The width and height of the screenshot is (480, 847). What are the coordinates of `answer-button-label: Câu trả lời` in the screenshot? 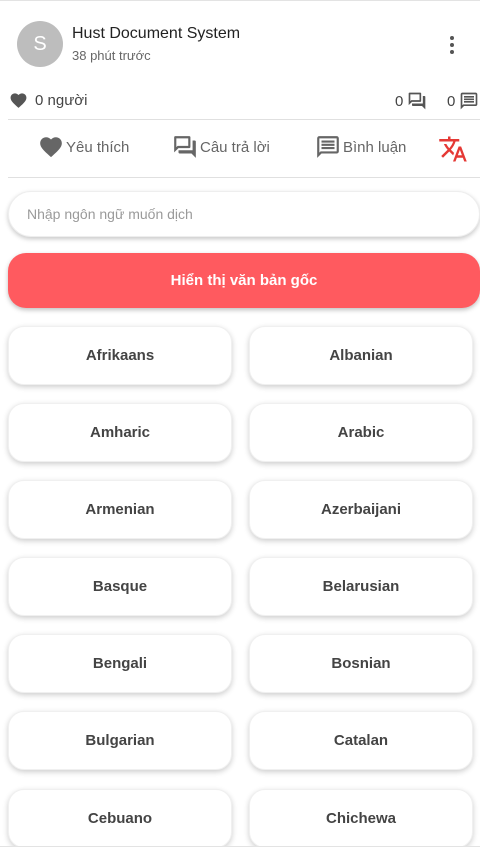 It's located at (235, 147).